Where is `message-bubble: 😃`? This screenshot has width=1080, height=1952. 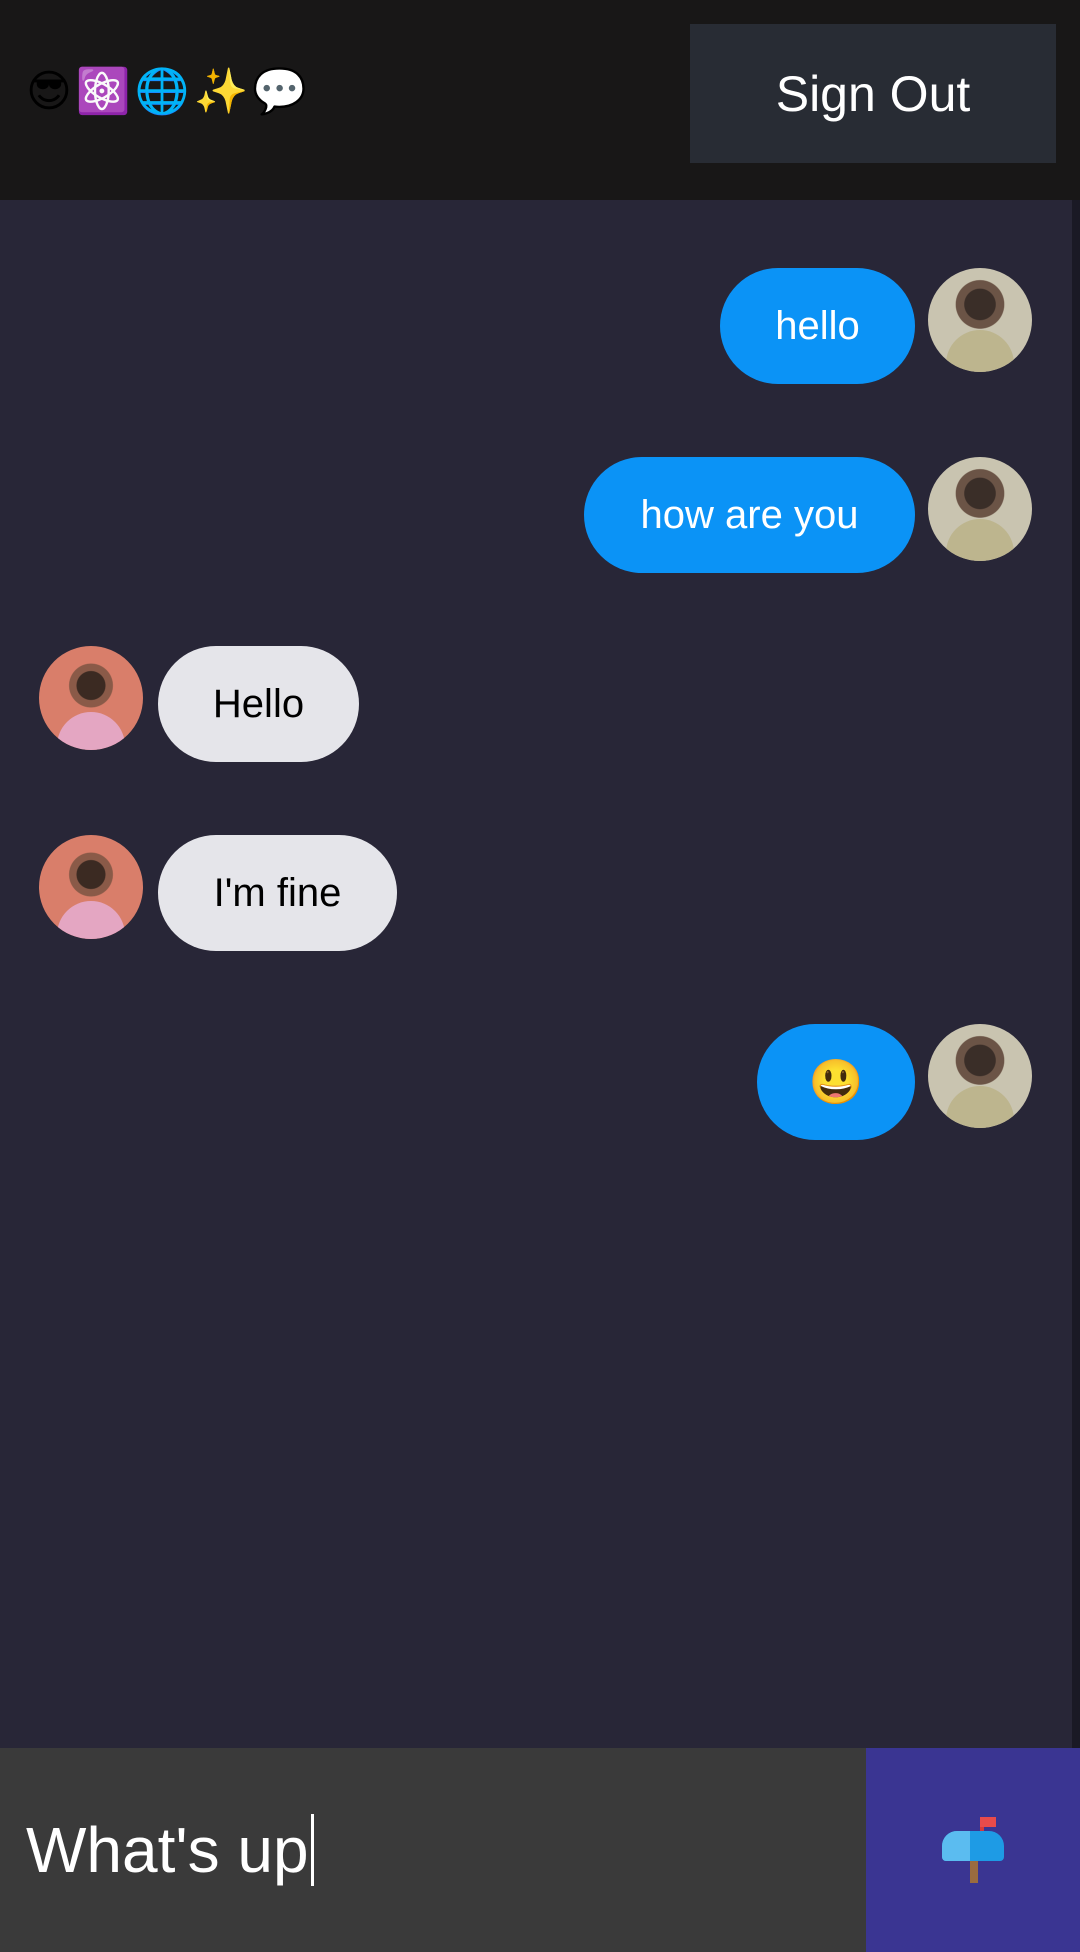
message-bubble: 😃 is located at coordinates (836, 1082).